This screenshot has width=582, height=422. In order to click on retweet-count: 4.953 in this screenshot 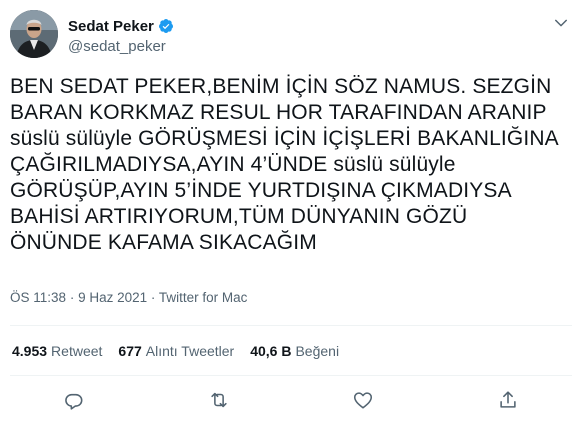, I will do `click(30, 351)`.